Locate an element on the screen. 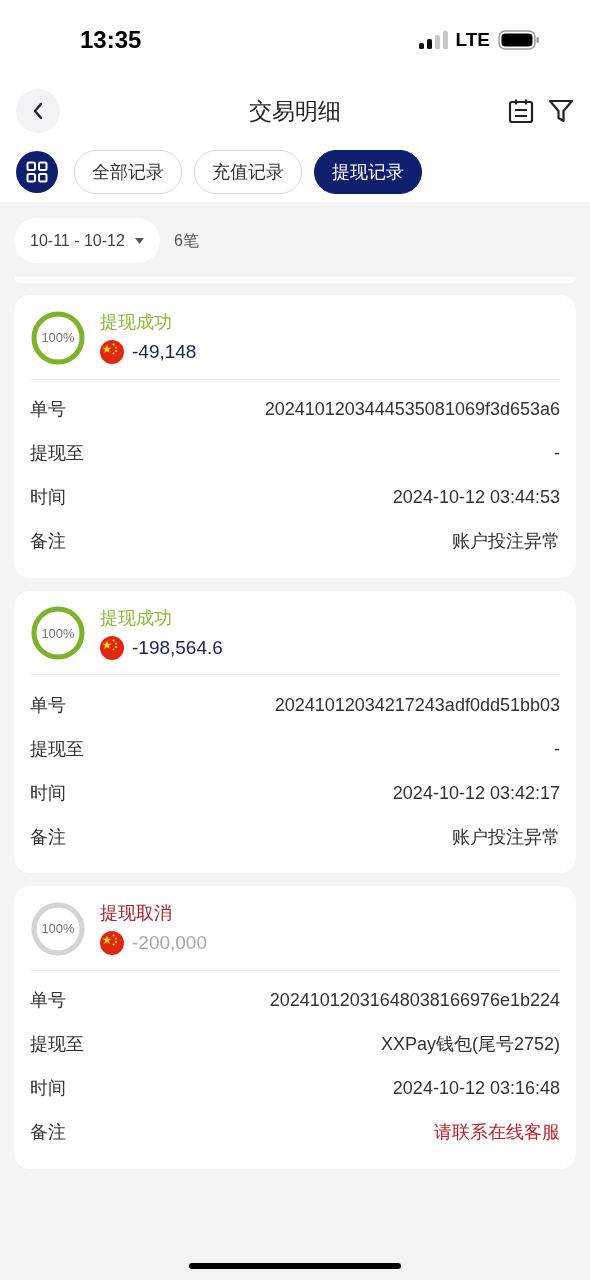 The height and width of the screenshot is (1280, 590). battery-icon is located at coordinates (519, 40).